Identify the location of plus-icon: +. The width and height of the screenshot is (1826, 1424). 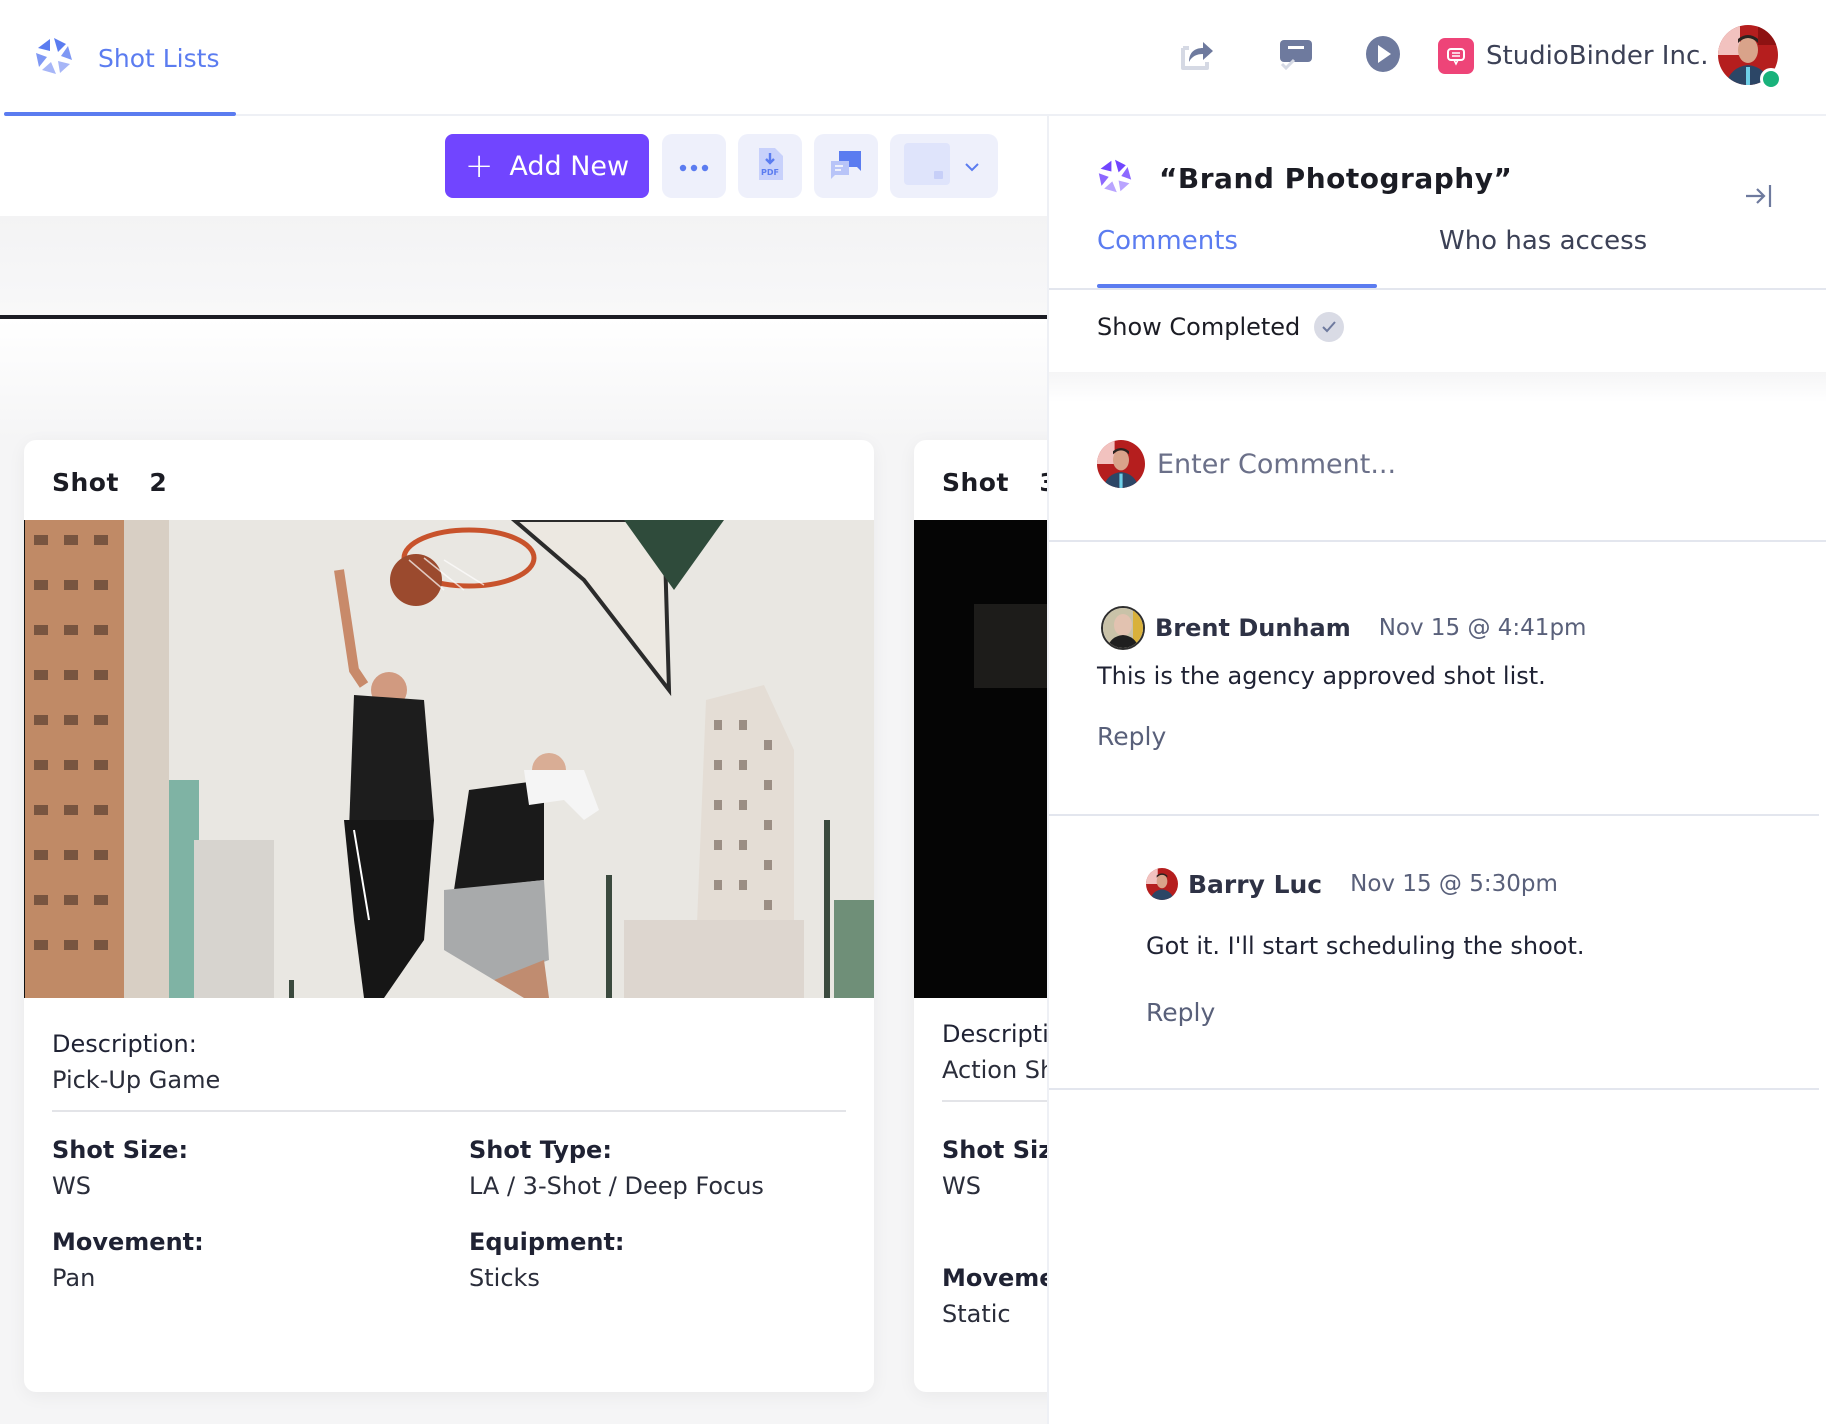
(479, 166).